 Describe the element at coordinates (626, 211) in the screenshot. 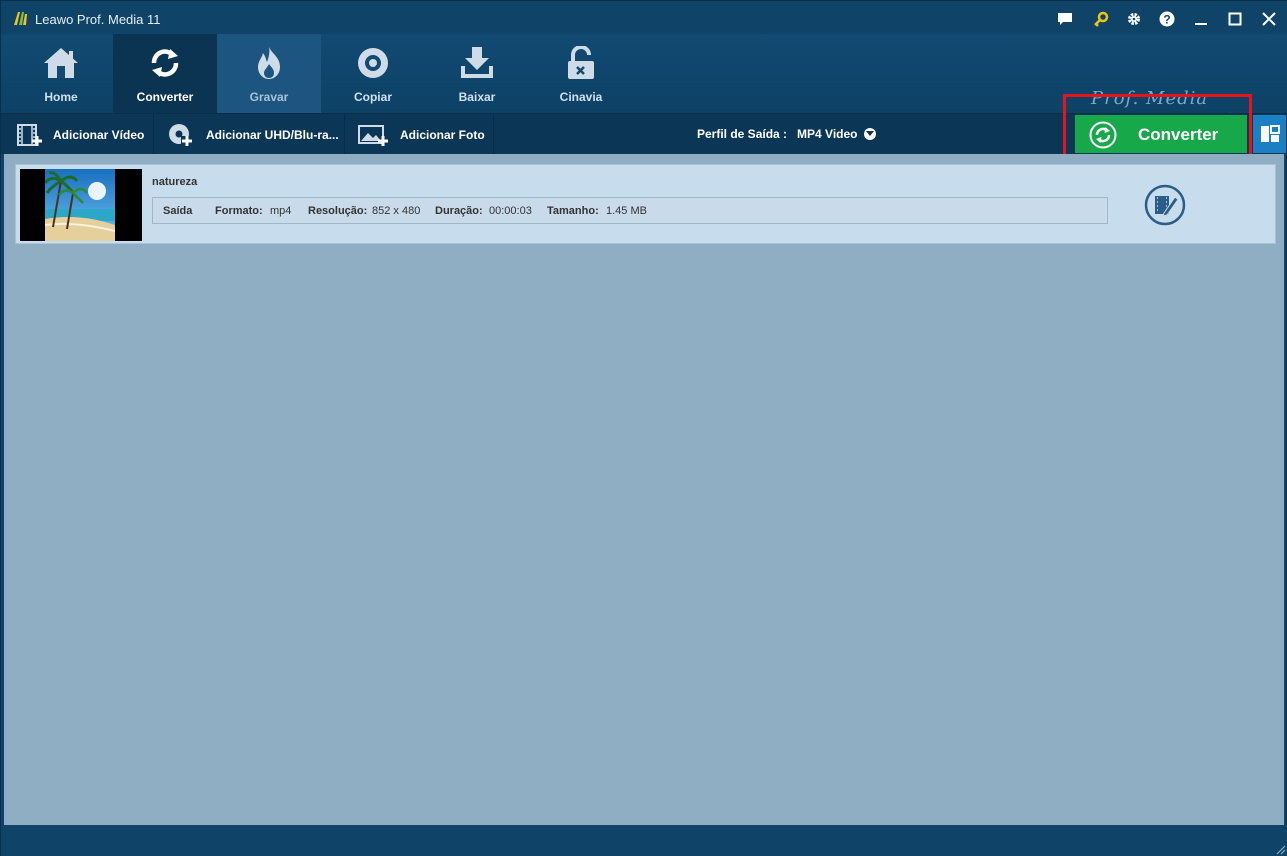

I see `size-value: 1.45 MB` at that location.